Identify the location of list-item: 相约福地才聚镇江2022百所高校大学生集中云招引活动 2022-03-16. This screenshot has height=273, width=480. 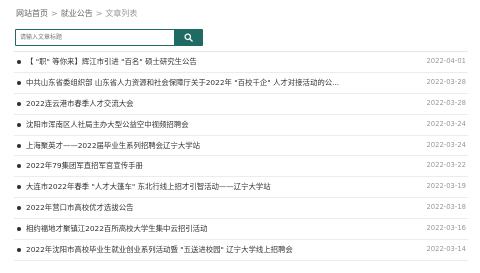
(241, 230).